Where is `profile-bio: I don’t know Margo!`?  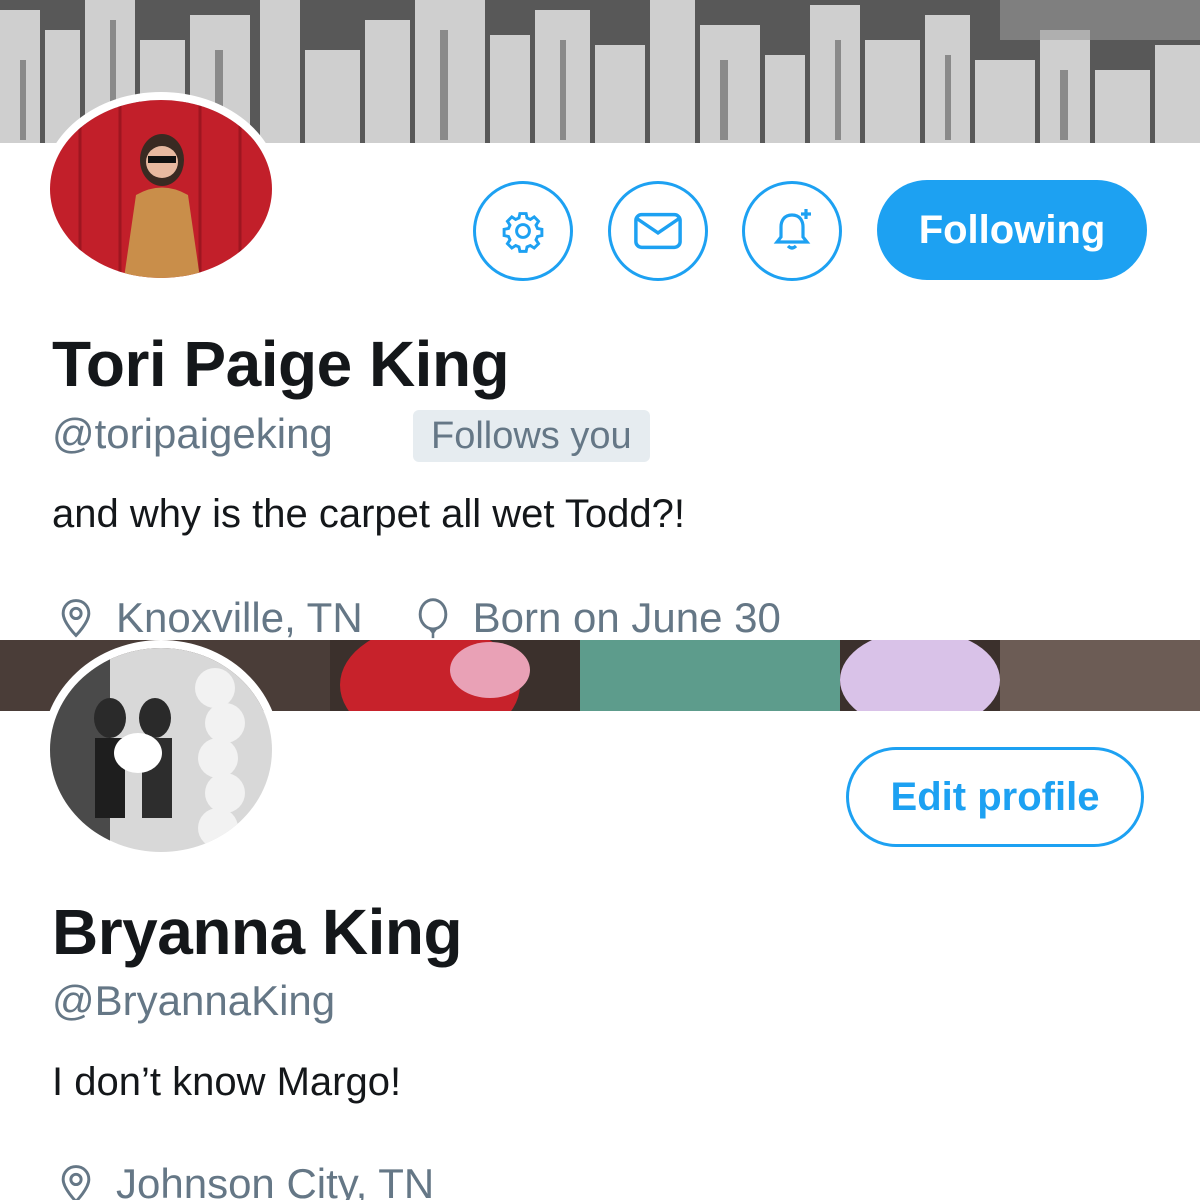
profile-bio: I don’t know Margo! is located at coordinates (227, 1082).